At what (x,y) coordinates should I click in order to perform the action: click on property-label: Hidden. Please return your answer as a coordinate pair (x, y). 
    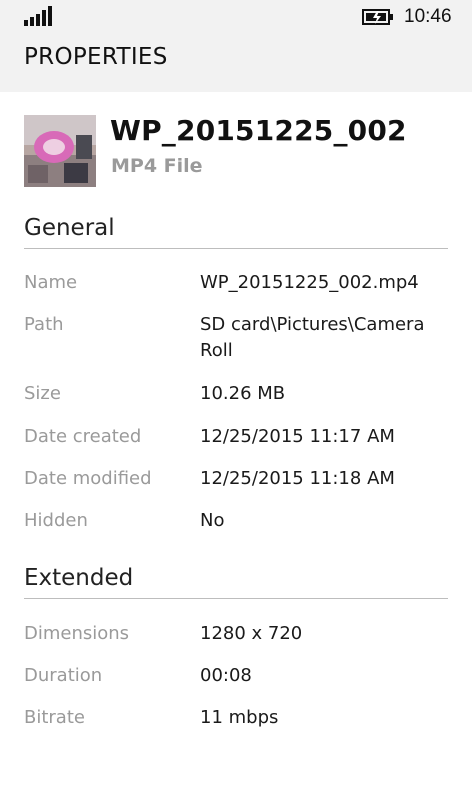
    Looking at the image, I should click on (56, 520).